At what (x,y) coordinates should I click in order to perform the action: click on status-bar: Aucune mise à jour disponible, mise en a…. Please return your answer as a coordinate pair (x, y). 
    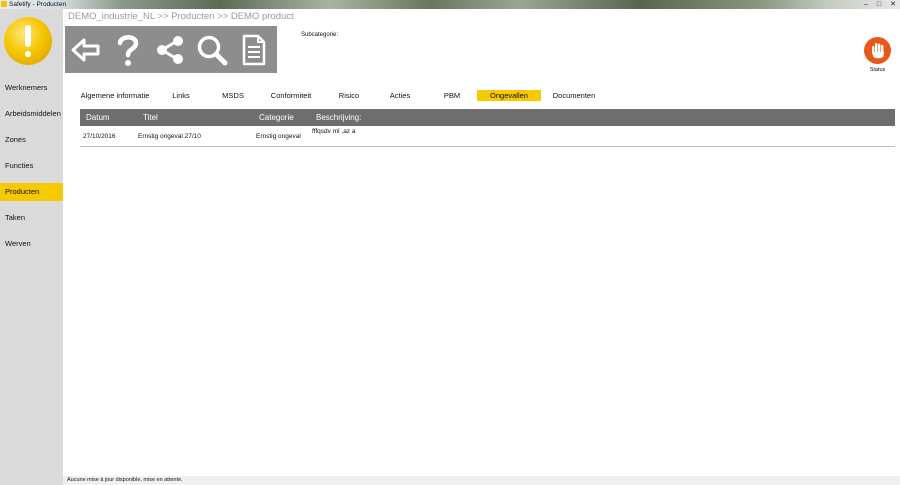
    Looking at the image, I should click on (481, 480).